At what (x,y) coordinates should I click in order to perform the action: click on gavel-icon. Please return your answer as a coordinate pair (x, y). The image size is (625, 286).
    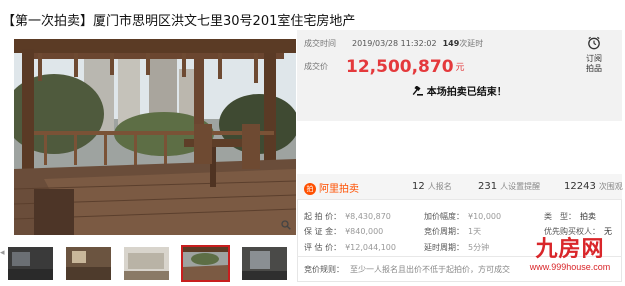
    Looking at the image, I should click on (419, 91).